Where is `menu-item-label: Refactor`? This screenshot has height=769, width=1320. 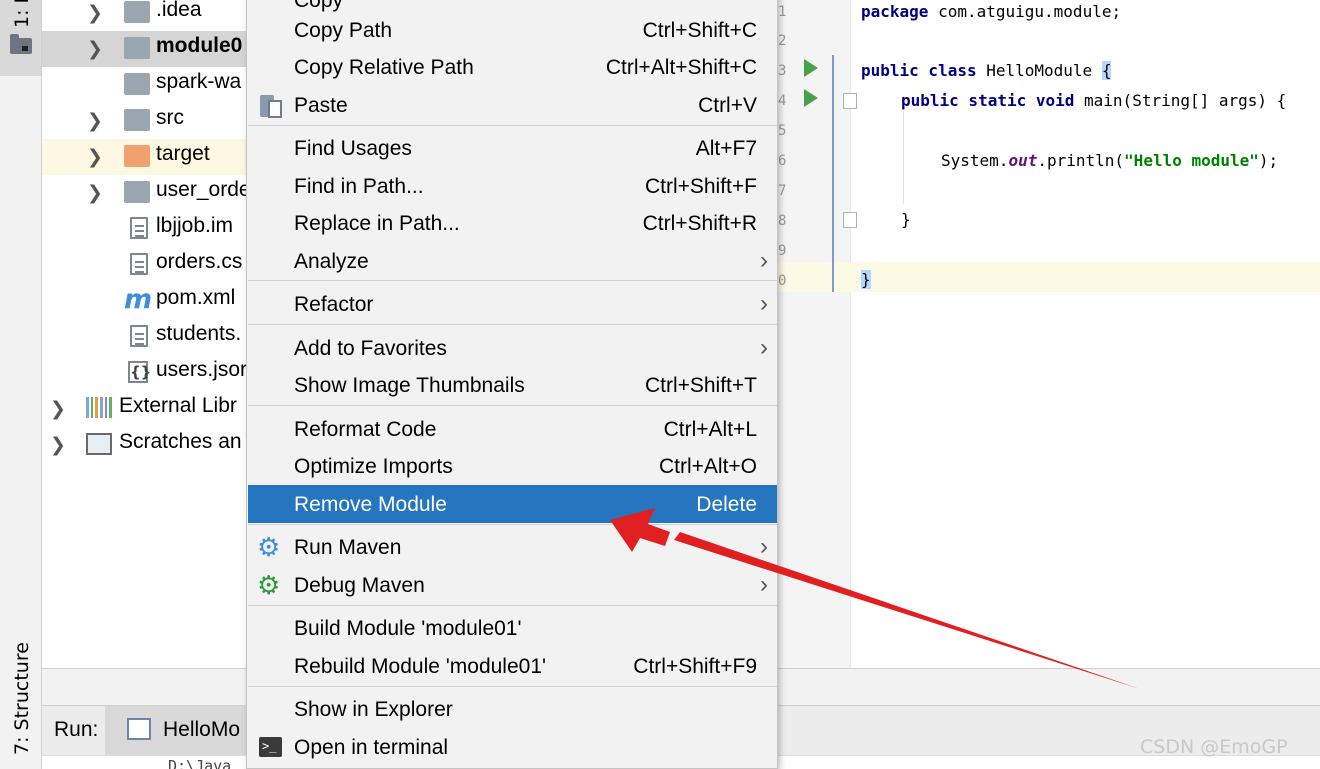
menu-item-label: Refactor is located at coordinates (334, 304).